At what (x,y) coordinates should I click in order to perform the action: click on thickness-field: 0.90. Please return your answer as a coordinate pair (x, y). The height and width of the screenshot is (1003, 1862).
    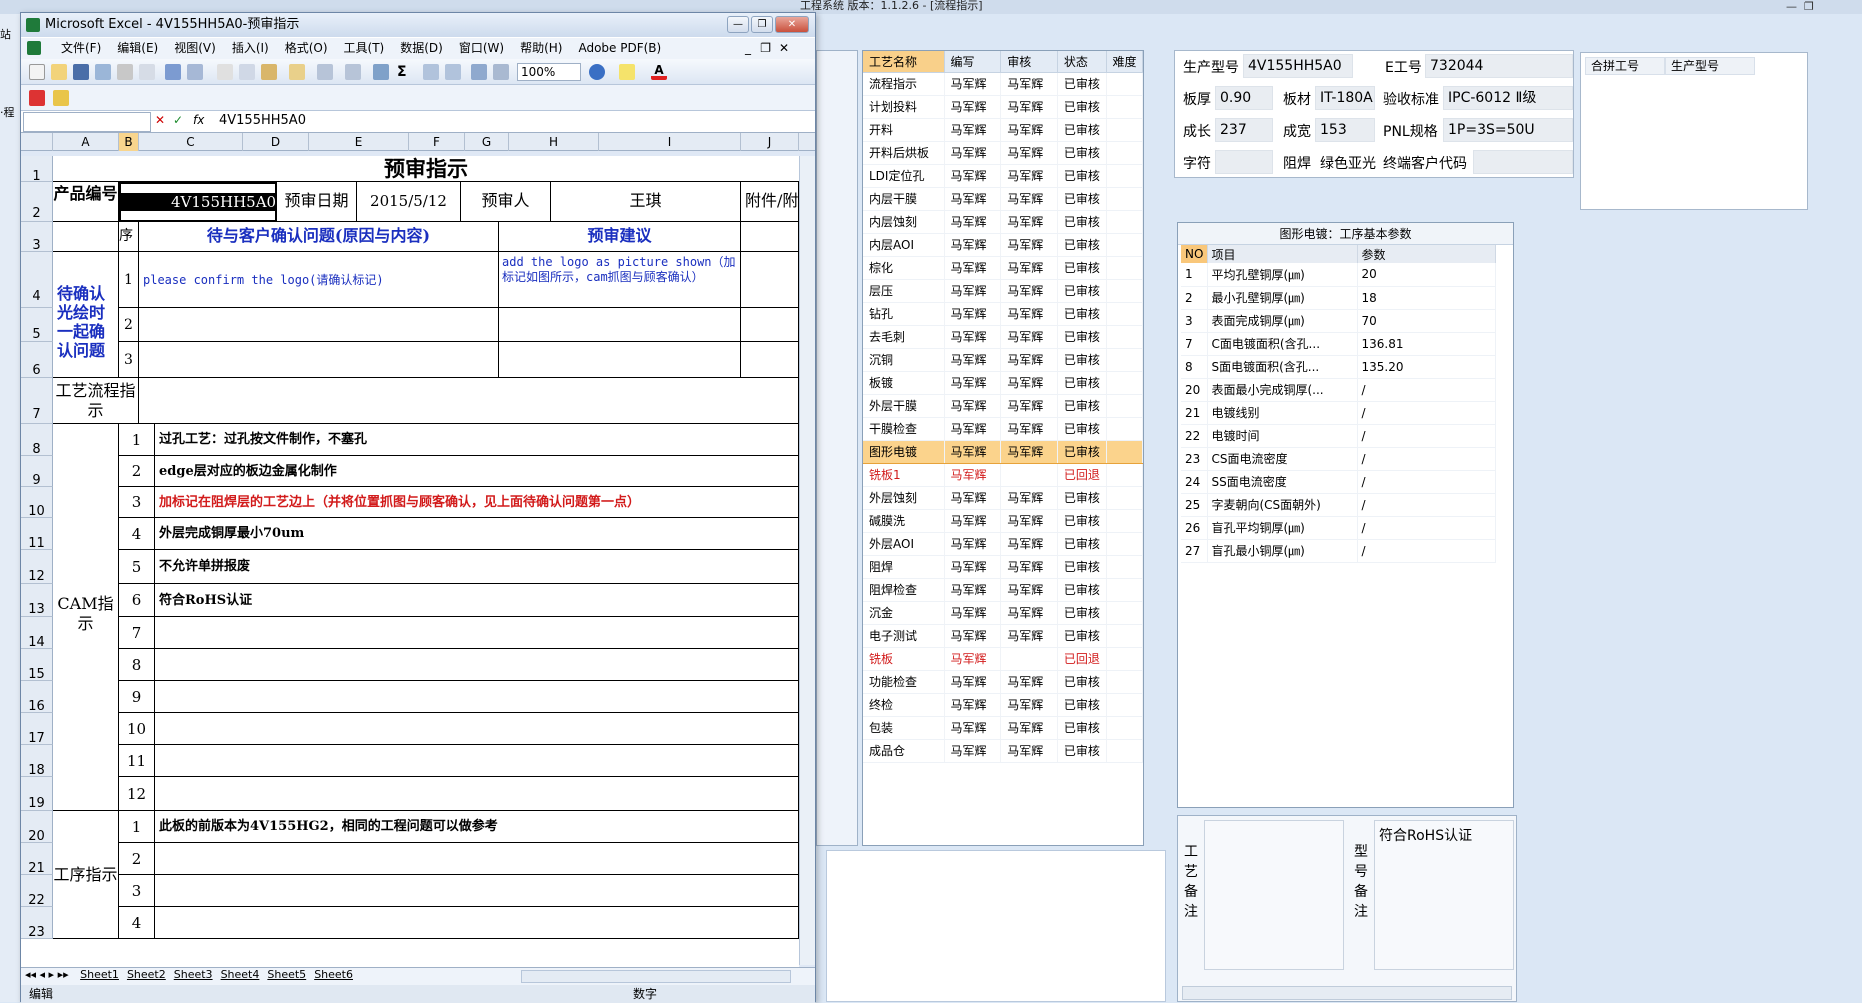
    Looking at the image, I should click on (1244, 98).